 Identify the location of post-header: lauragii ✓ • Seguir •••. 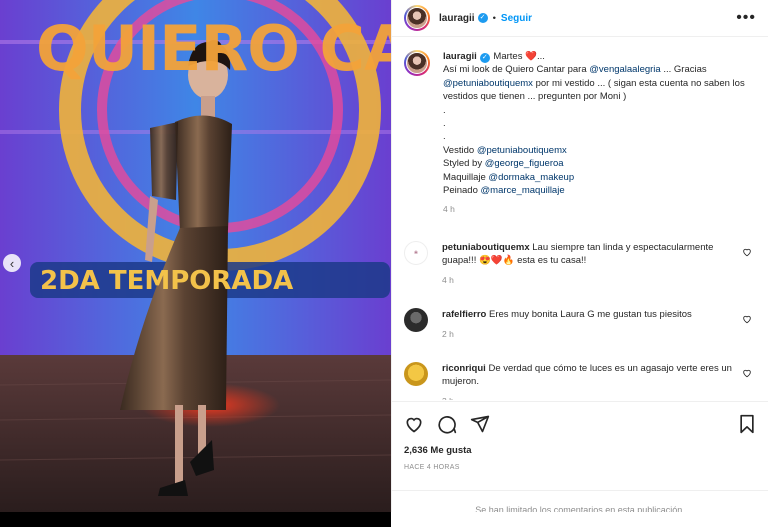
(580, 18).